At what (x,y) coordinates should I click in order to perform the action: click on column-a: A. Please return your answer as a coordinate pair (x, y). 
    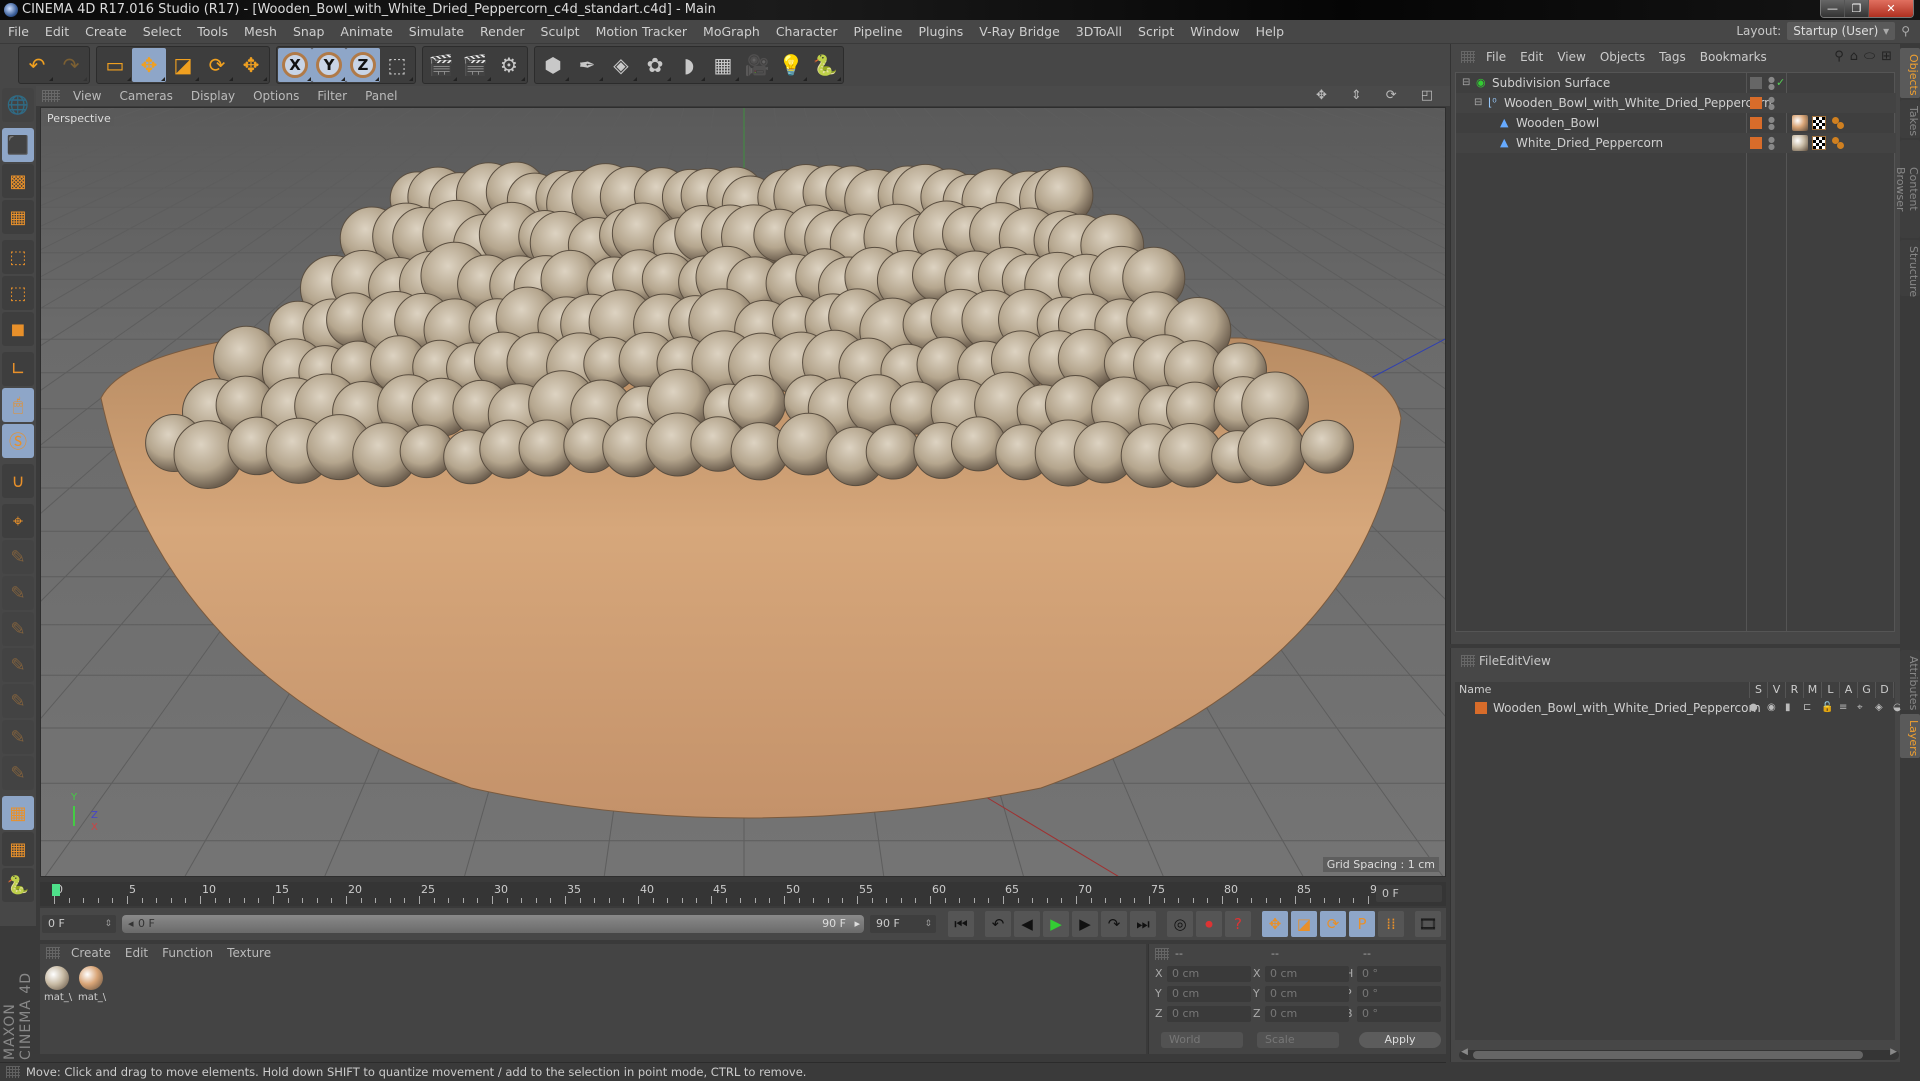
    Looking at the image, I should click on (1848, 690).